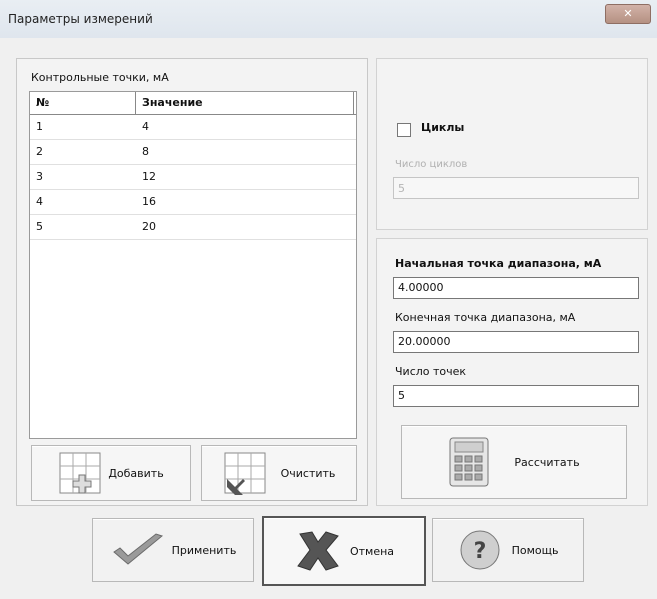  Describe the element at coordinates (137, 549) in the screenshot. I see `checkmark-icon` at that location.